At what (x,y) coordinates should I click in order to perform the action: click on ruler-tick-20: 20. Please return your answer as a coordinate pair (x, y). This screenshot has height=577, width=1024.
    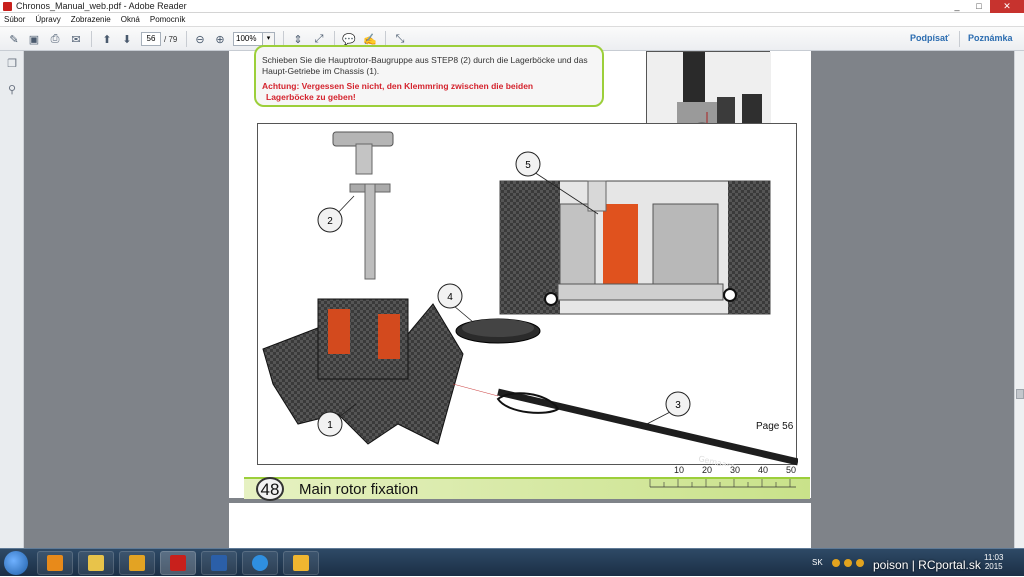
    Looking at the image, I should click on (707, 470).